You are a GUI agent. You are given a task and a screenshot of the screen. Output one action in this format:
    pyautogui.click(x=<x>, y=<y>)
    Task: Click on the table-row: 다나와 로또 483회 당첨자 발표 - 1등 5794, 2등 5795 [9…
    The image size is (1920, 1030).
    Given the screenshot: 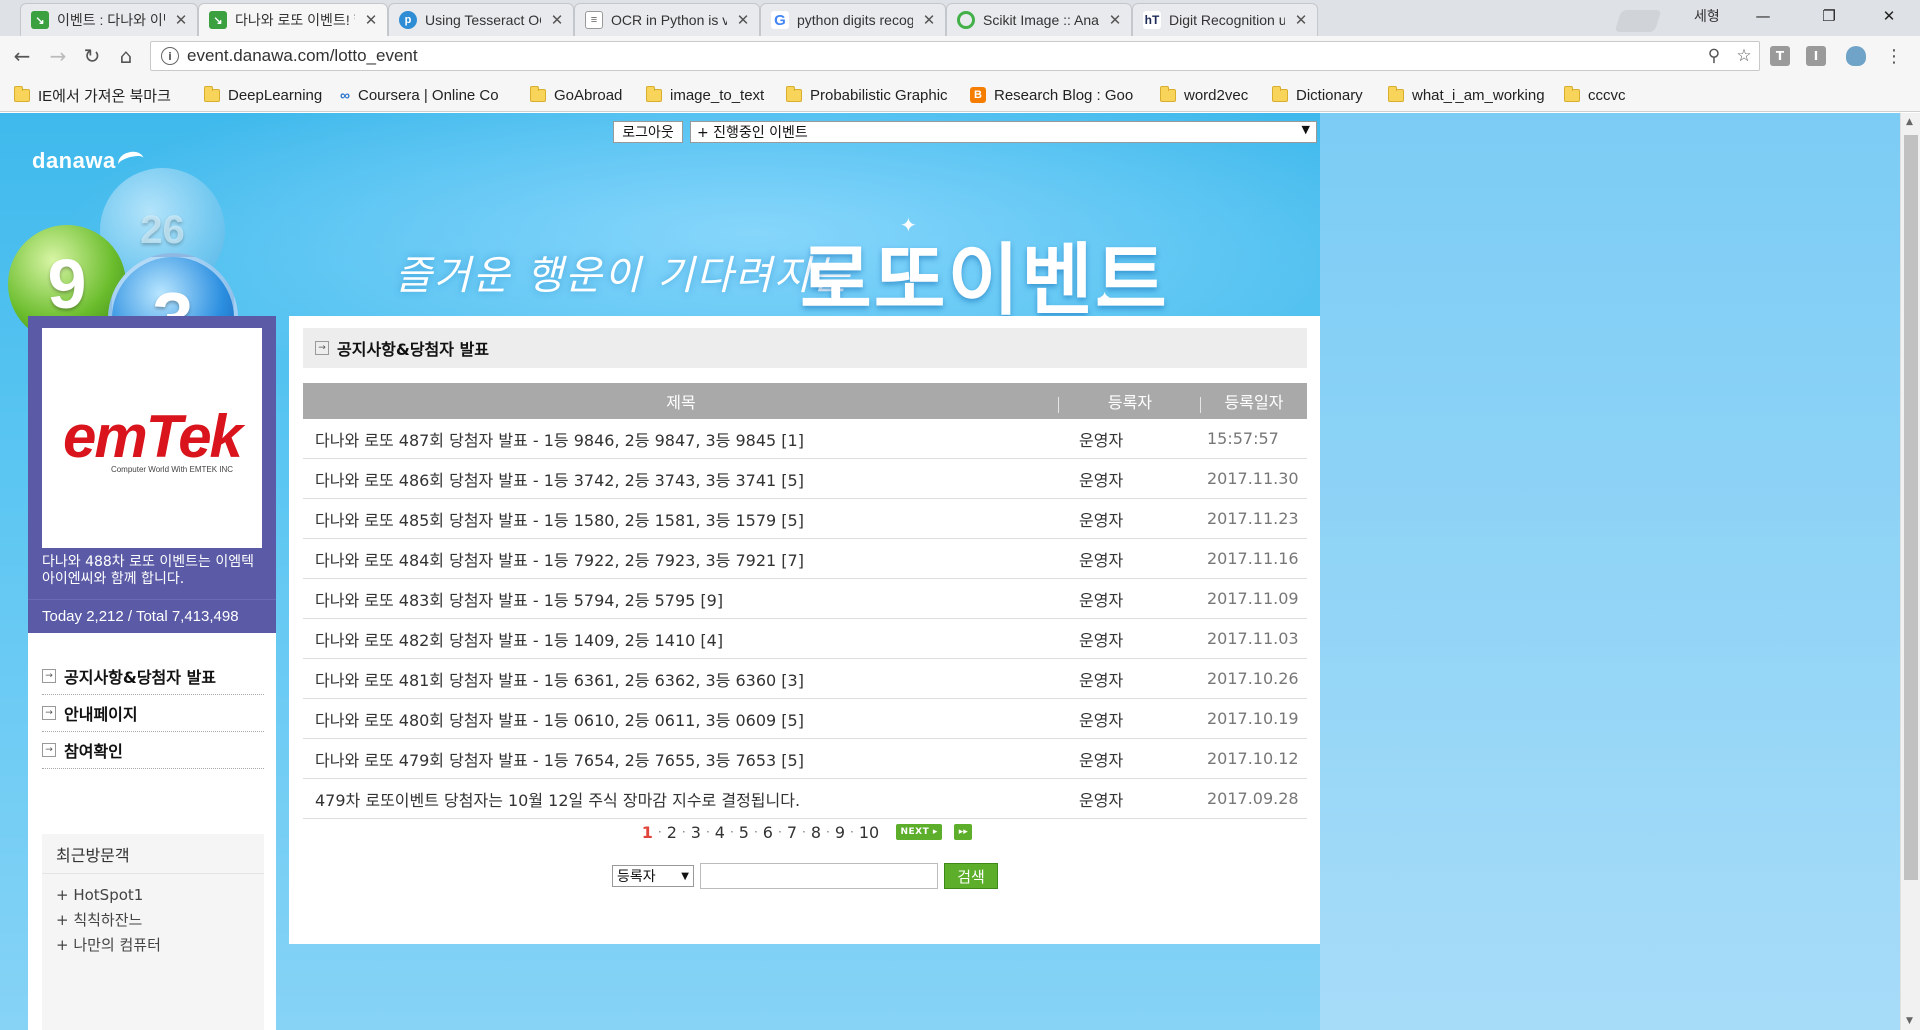 What is the action you would take?
    pyautogui.click(x=805, y=599)
    